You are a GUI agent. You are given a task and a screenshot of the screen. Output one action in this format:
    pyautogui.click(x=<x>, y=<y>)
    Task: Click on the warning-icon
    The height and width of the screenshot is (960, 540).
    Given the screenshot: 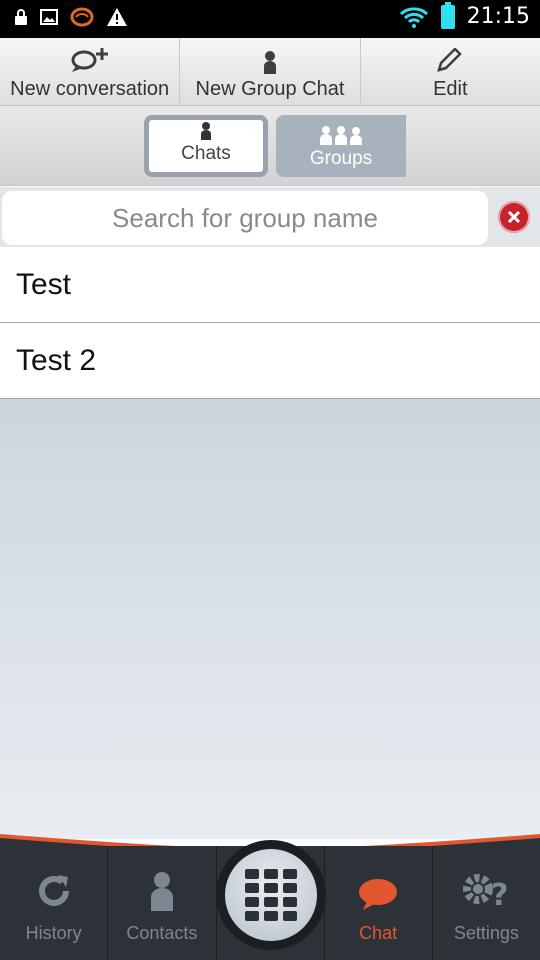 What is the action you would take?
    pyautogui.click(x=117, y=17)
    